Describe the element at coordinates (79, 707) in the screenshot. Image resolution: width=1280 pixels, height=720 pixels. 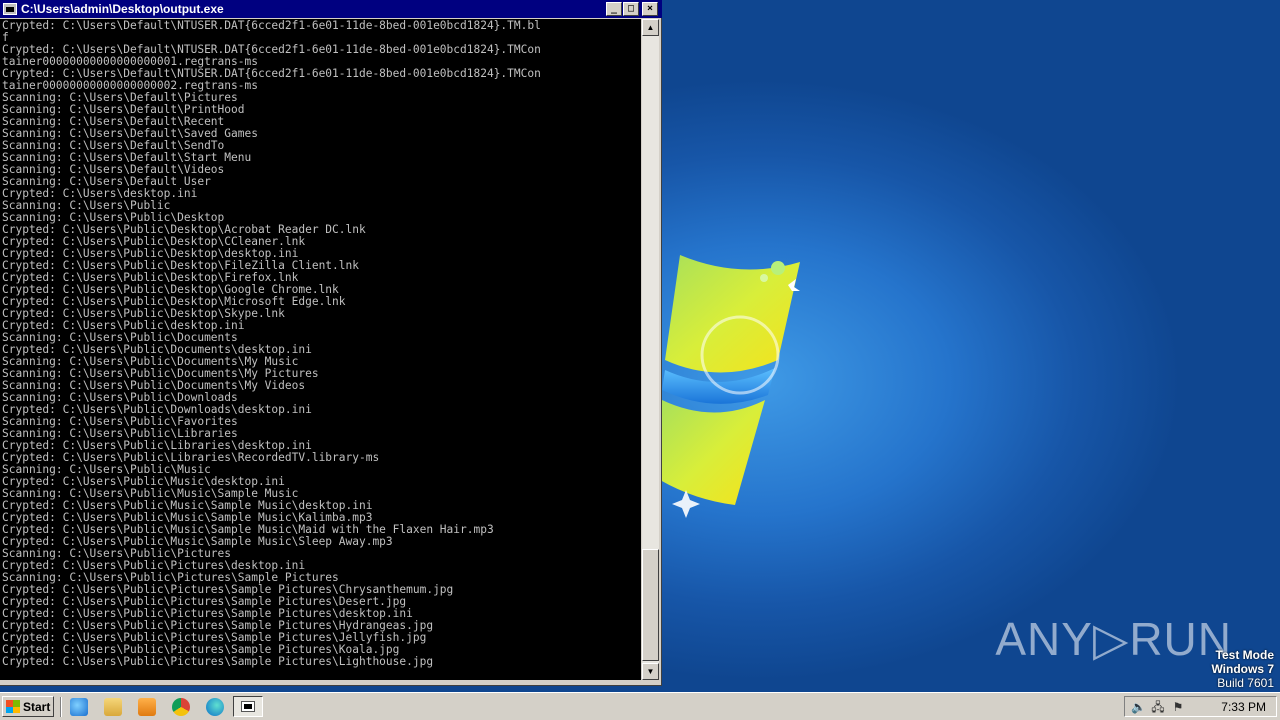
I see `ie-icon` at that location.